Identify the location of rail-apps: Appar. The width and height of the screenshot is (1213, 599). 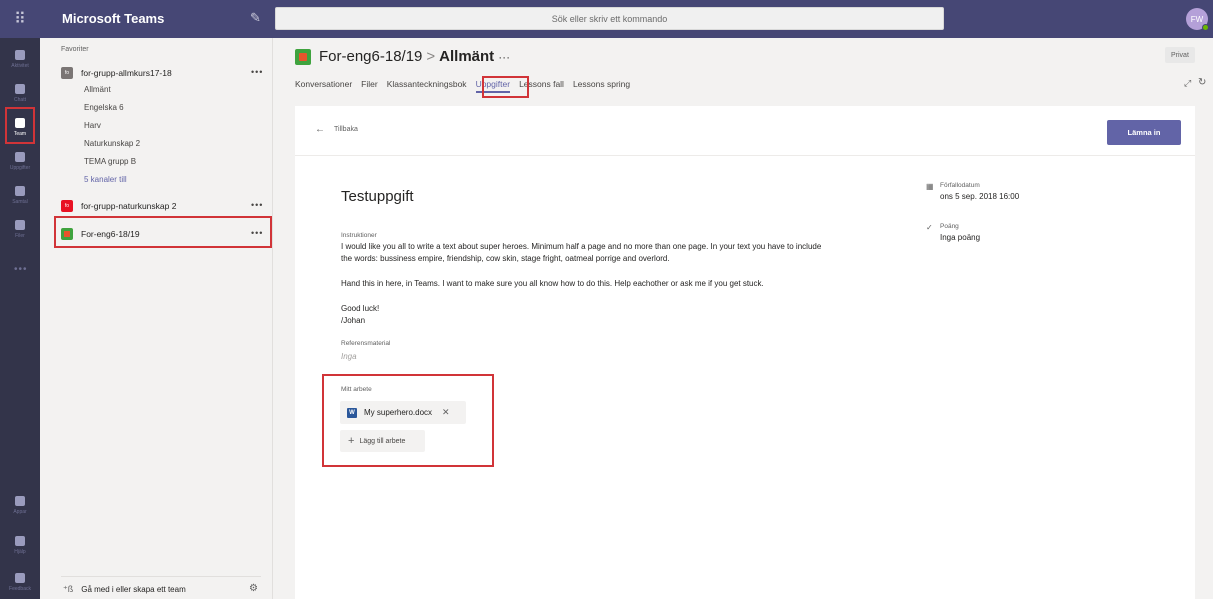
(20, 505).